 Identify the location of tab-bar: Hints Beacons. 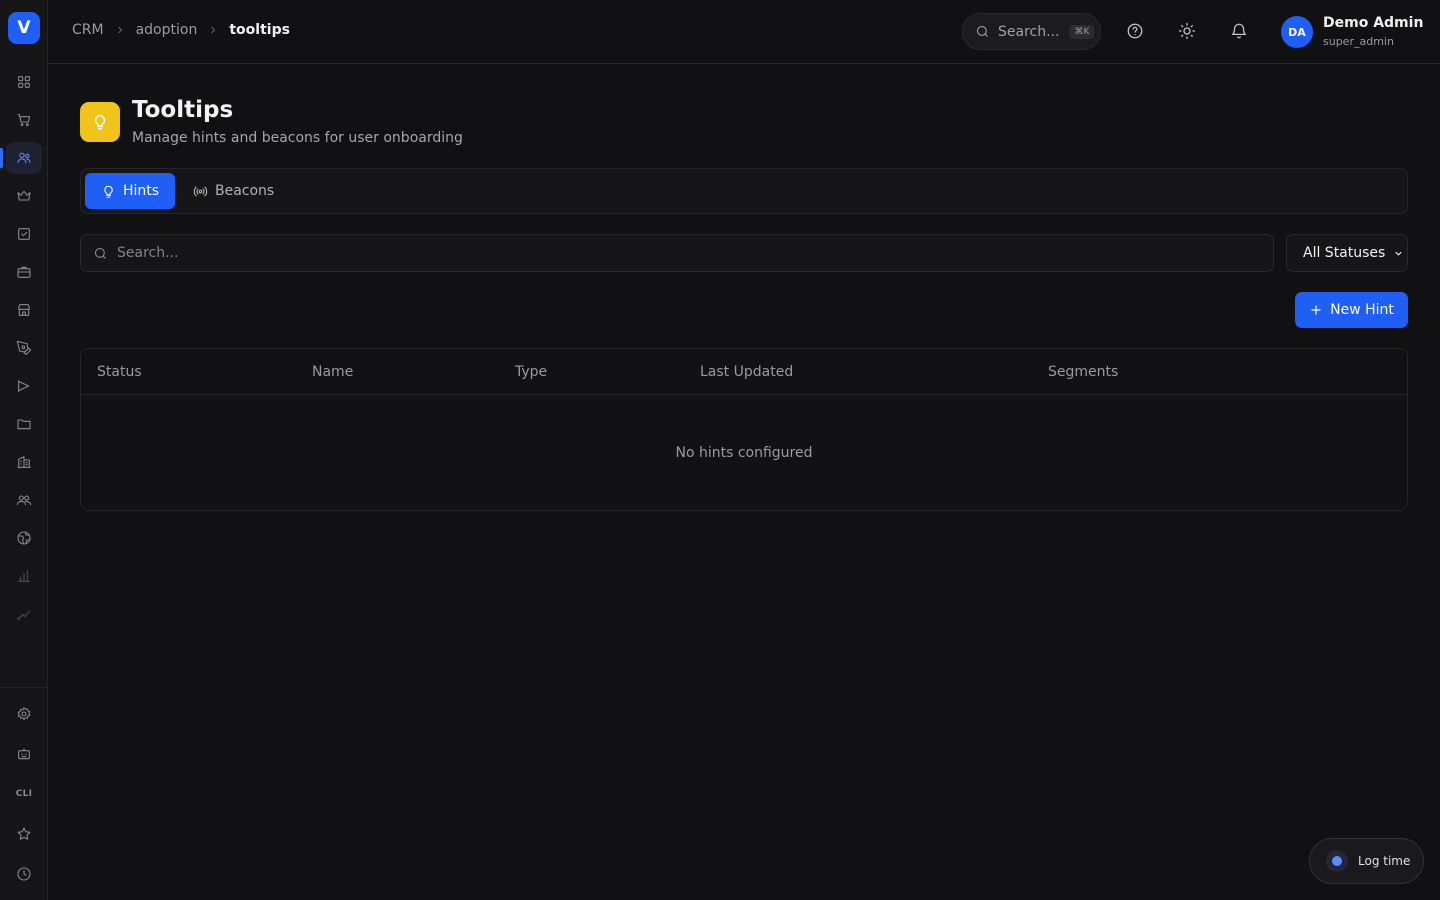
(744, 191).